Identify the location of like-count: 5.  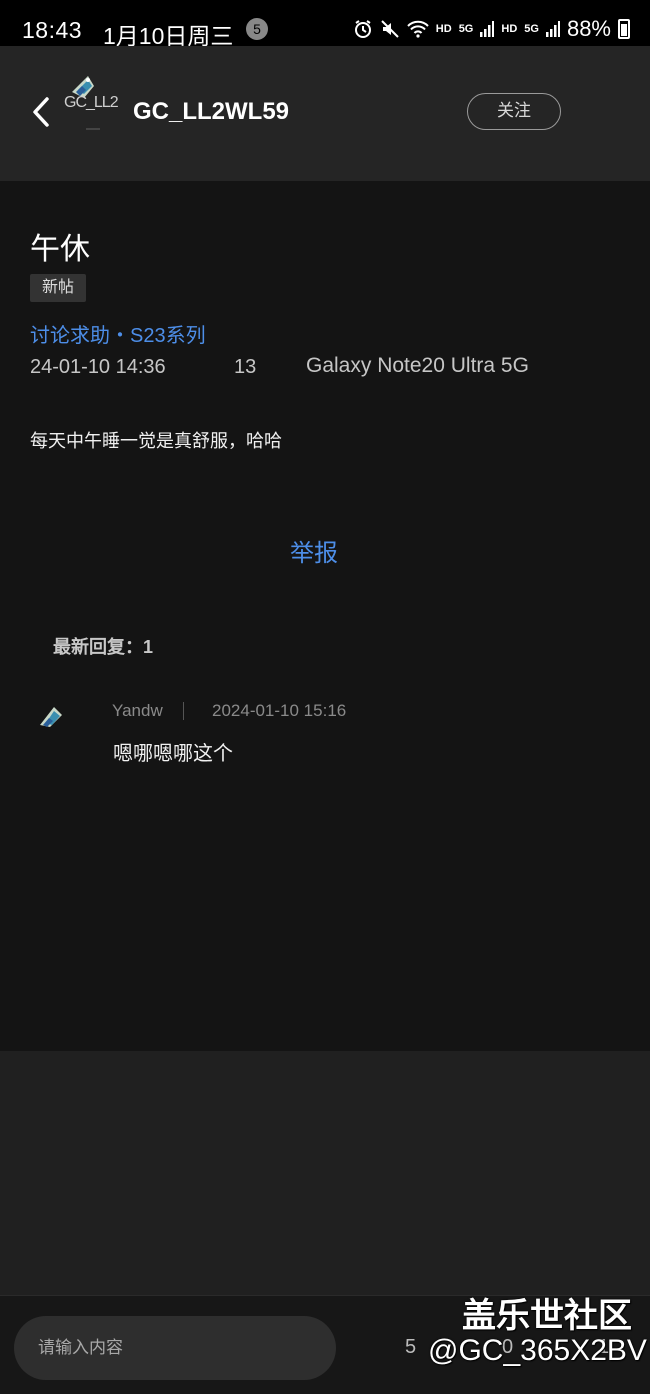
(410, 1347).